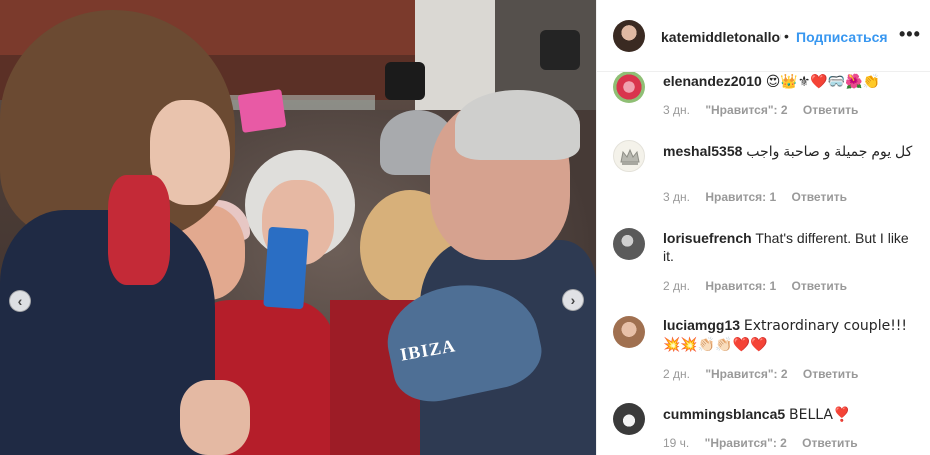 The width and height of the screenshot is (930, 455). I want to click on comment-meta: 2 дн. "Нравится": 2 Ответить, so click(766, 374).